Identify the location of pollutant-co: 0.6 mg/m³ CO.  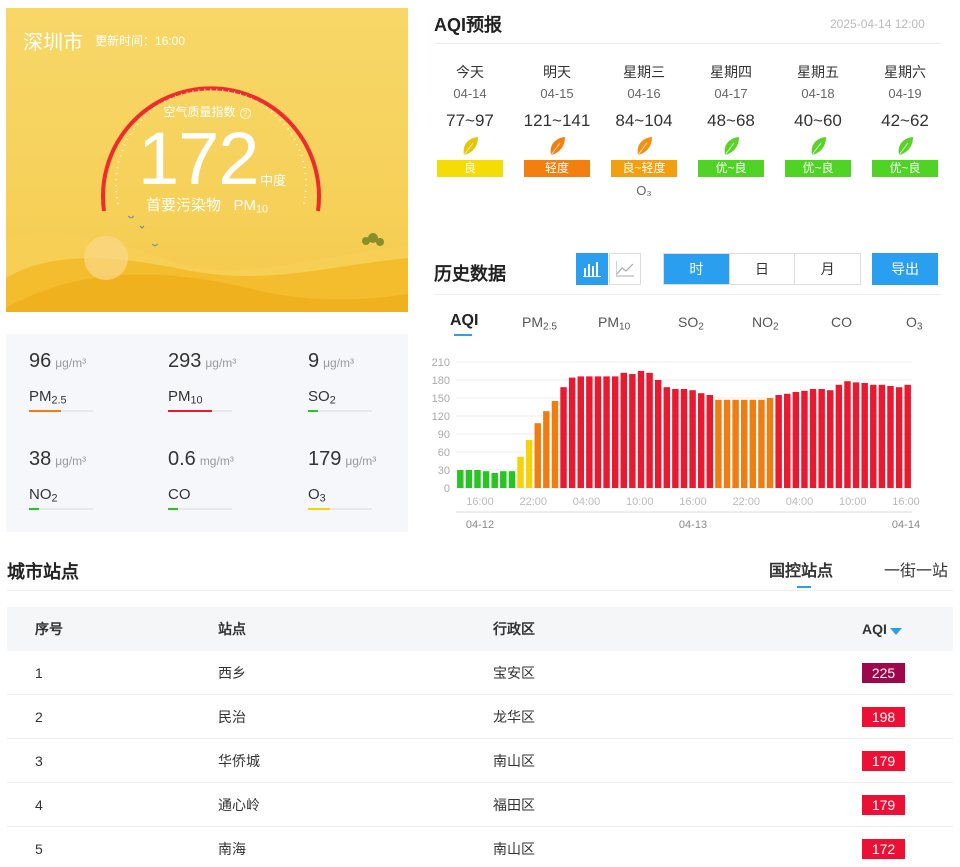
(228, 479).